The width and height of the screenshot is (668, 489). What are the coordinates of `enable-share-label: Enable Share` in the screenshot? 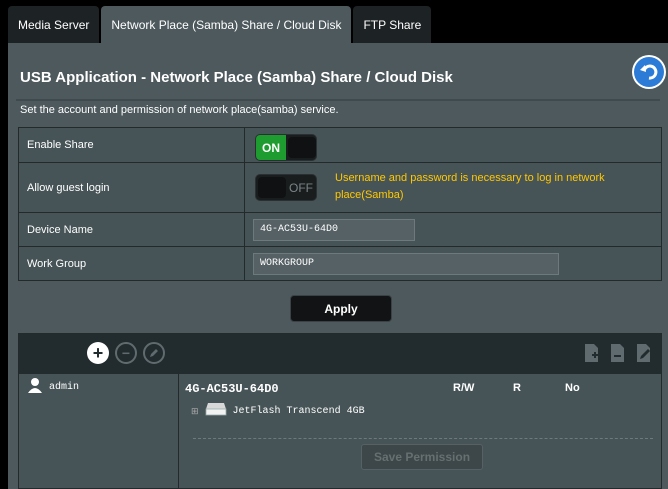 It's located at (131, 145).